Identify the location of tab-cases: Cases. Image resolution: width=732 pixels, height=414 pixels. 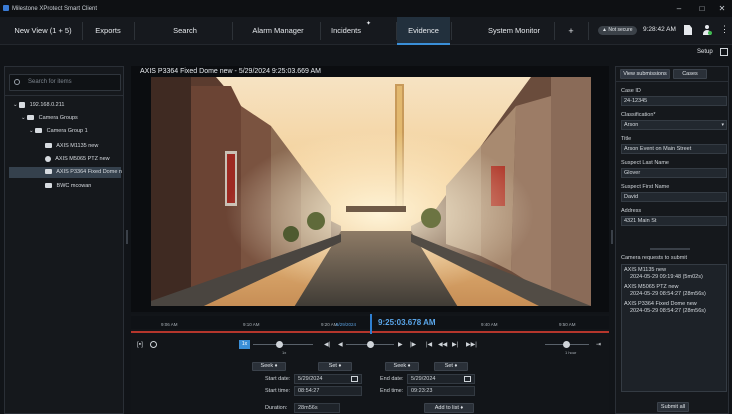
(690, 74).